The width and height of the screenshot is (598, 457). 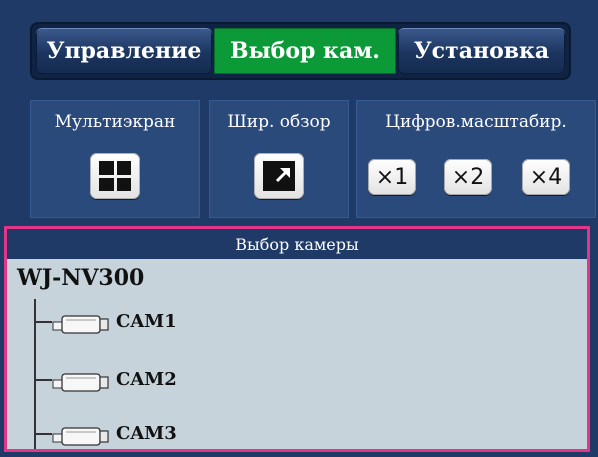 I want to click on tab-setup: Установка, so click(x=481, y=51).